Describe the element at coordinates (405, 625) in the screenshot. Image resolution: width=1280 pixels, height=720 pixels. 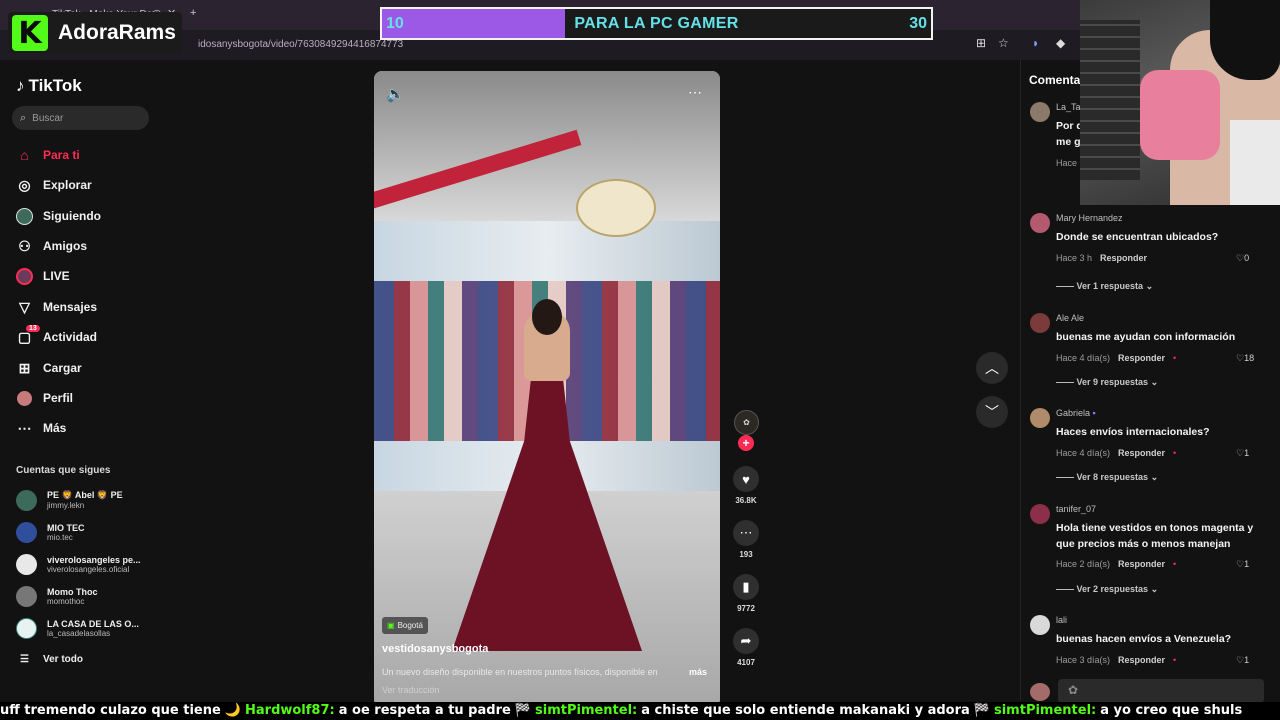
I see `location-pill: ▣ Bogotá` at that location.